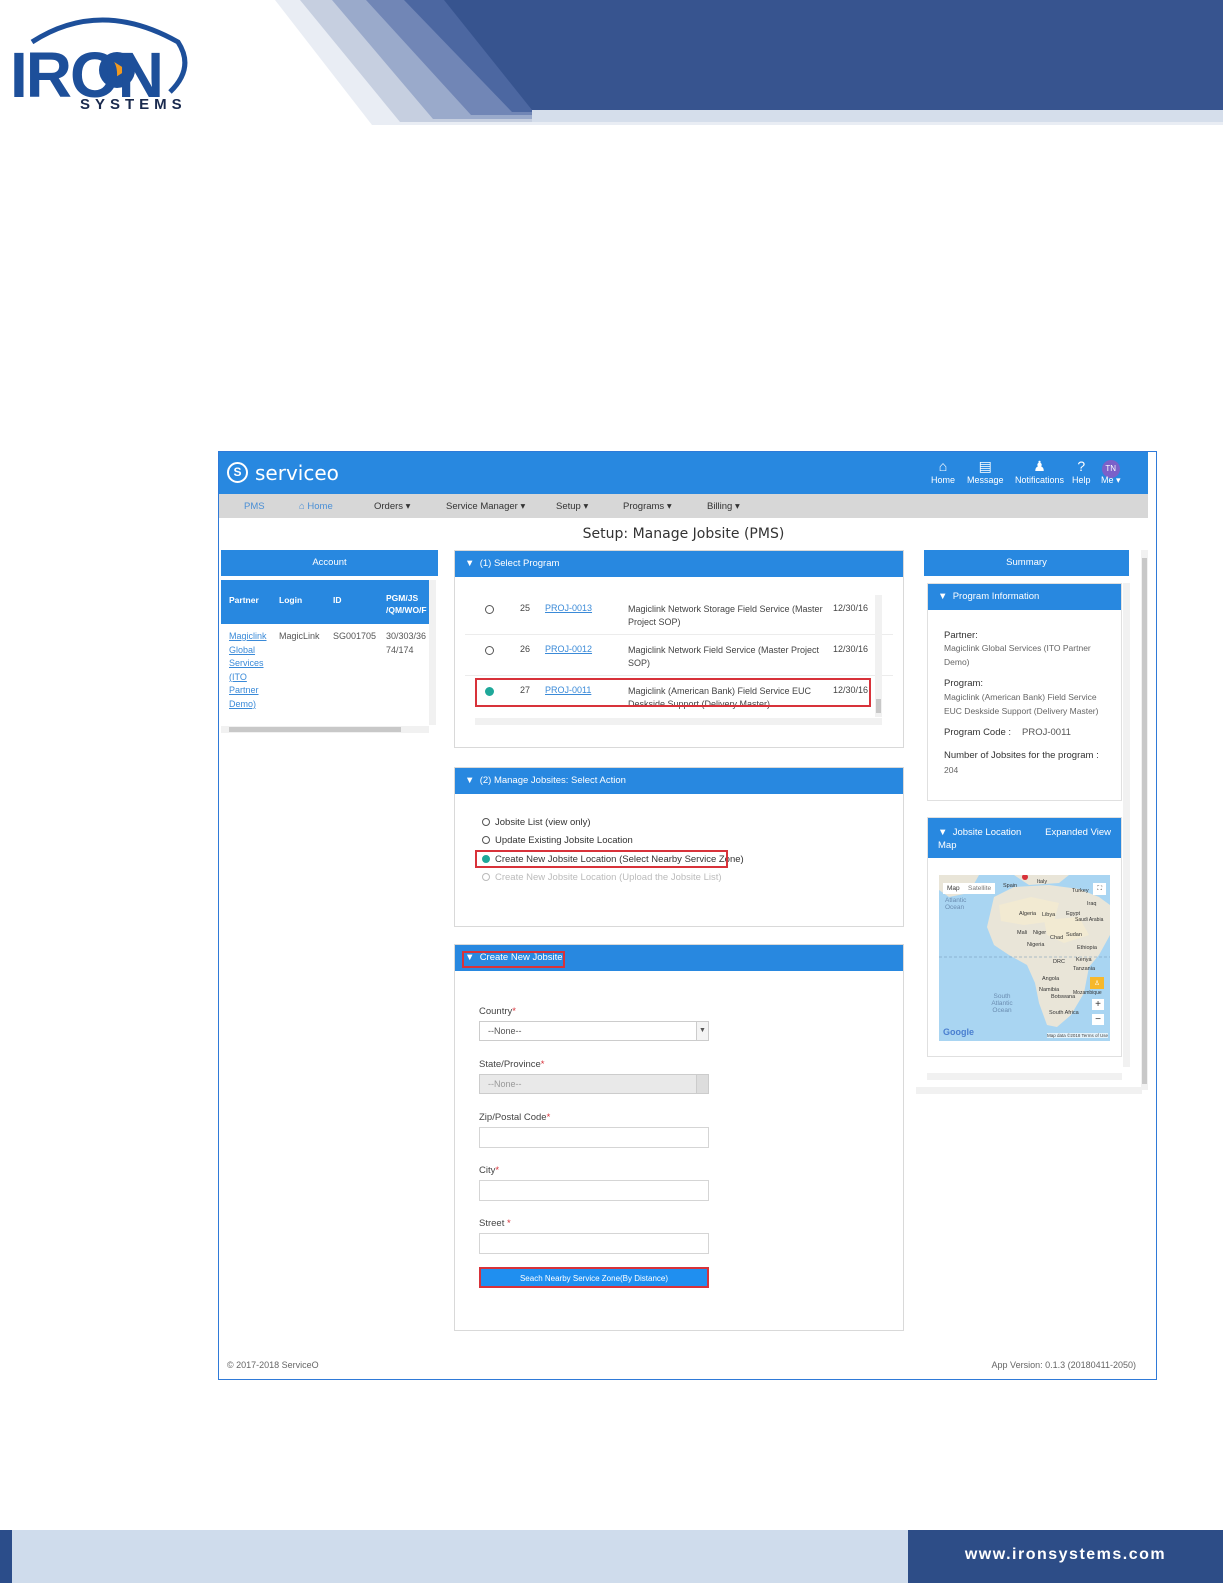  I want to click on action-update-jobsite: Update Existing Jobsite Location, so click(557, 840).